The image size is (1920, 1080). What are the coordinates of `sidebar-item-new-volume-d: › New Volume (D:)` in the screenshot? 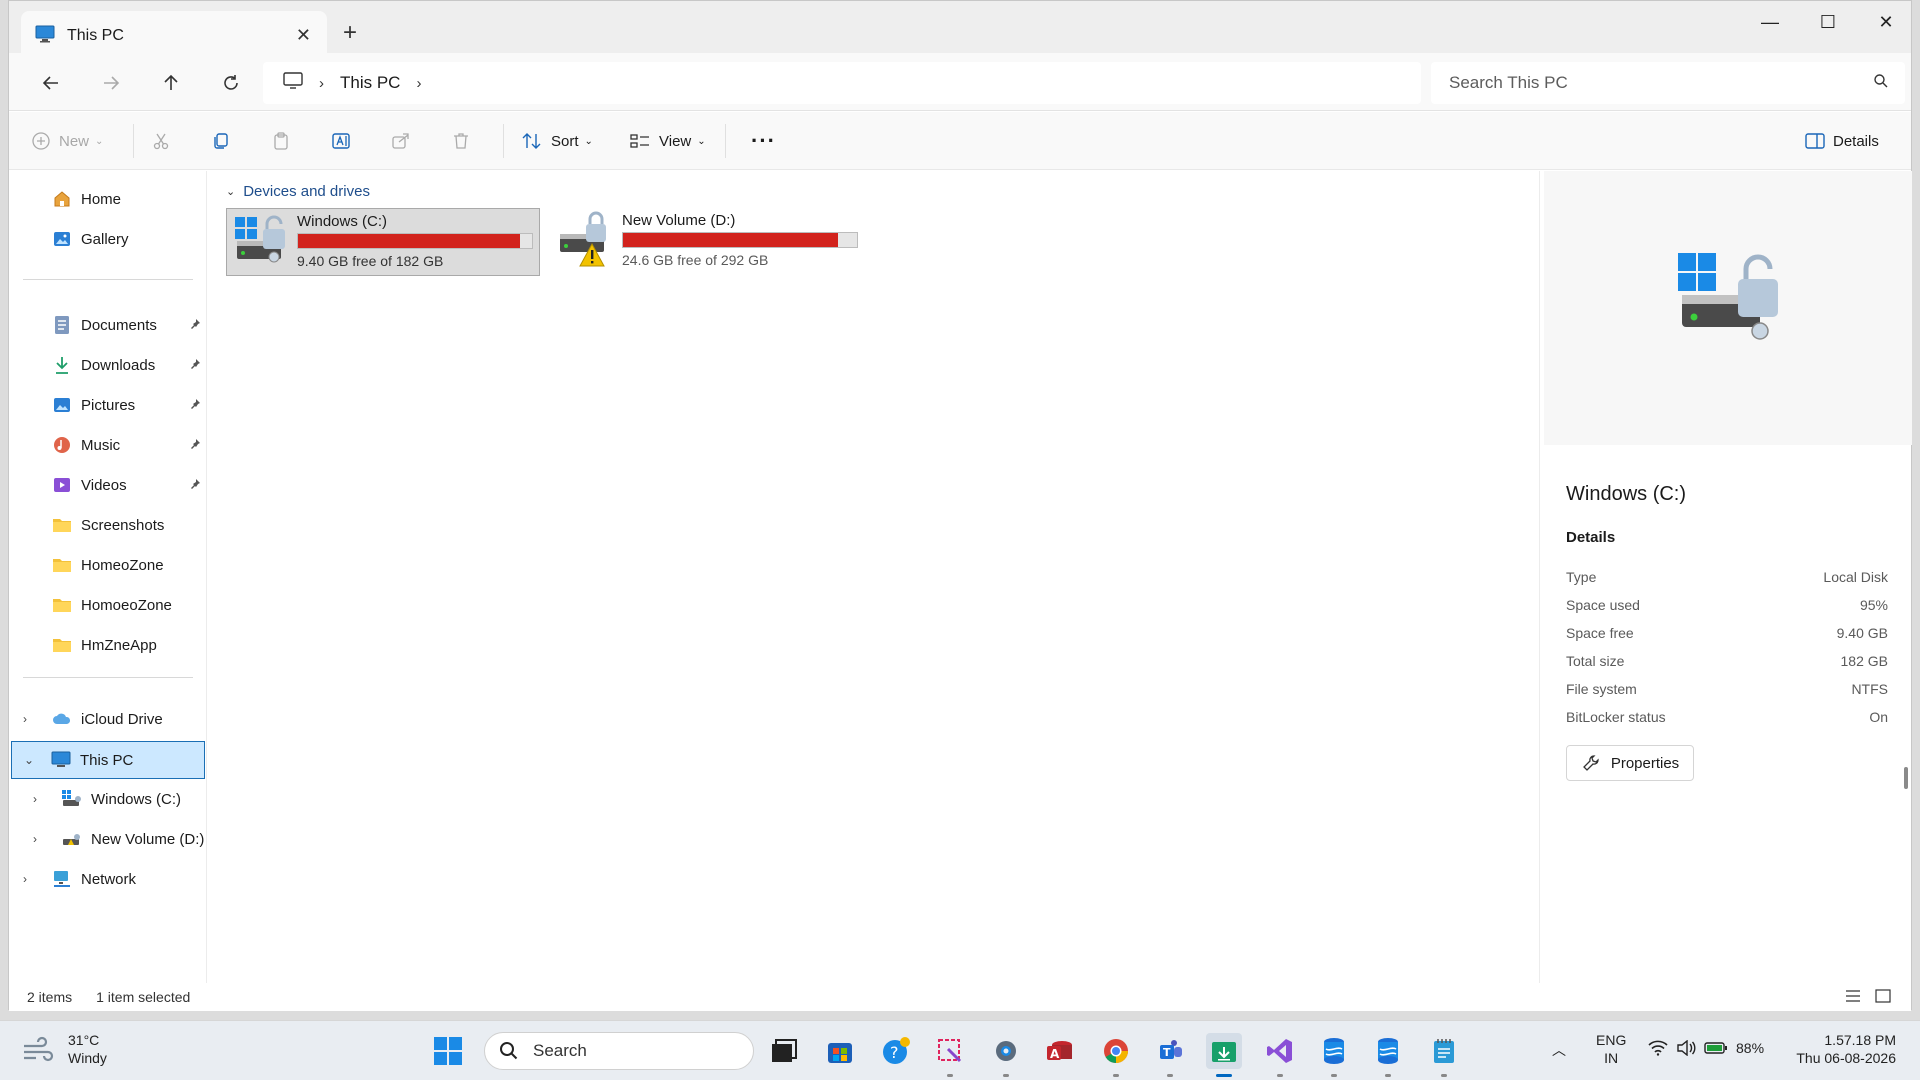 It's located at (108, 839).